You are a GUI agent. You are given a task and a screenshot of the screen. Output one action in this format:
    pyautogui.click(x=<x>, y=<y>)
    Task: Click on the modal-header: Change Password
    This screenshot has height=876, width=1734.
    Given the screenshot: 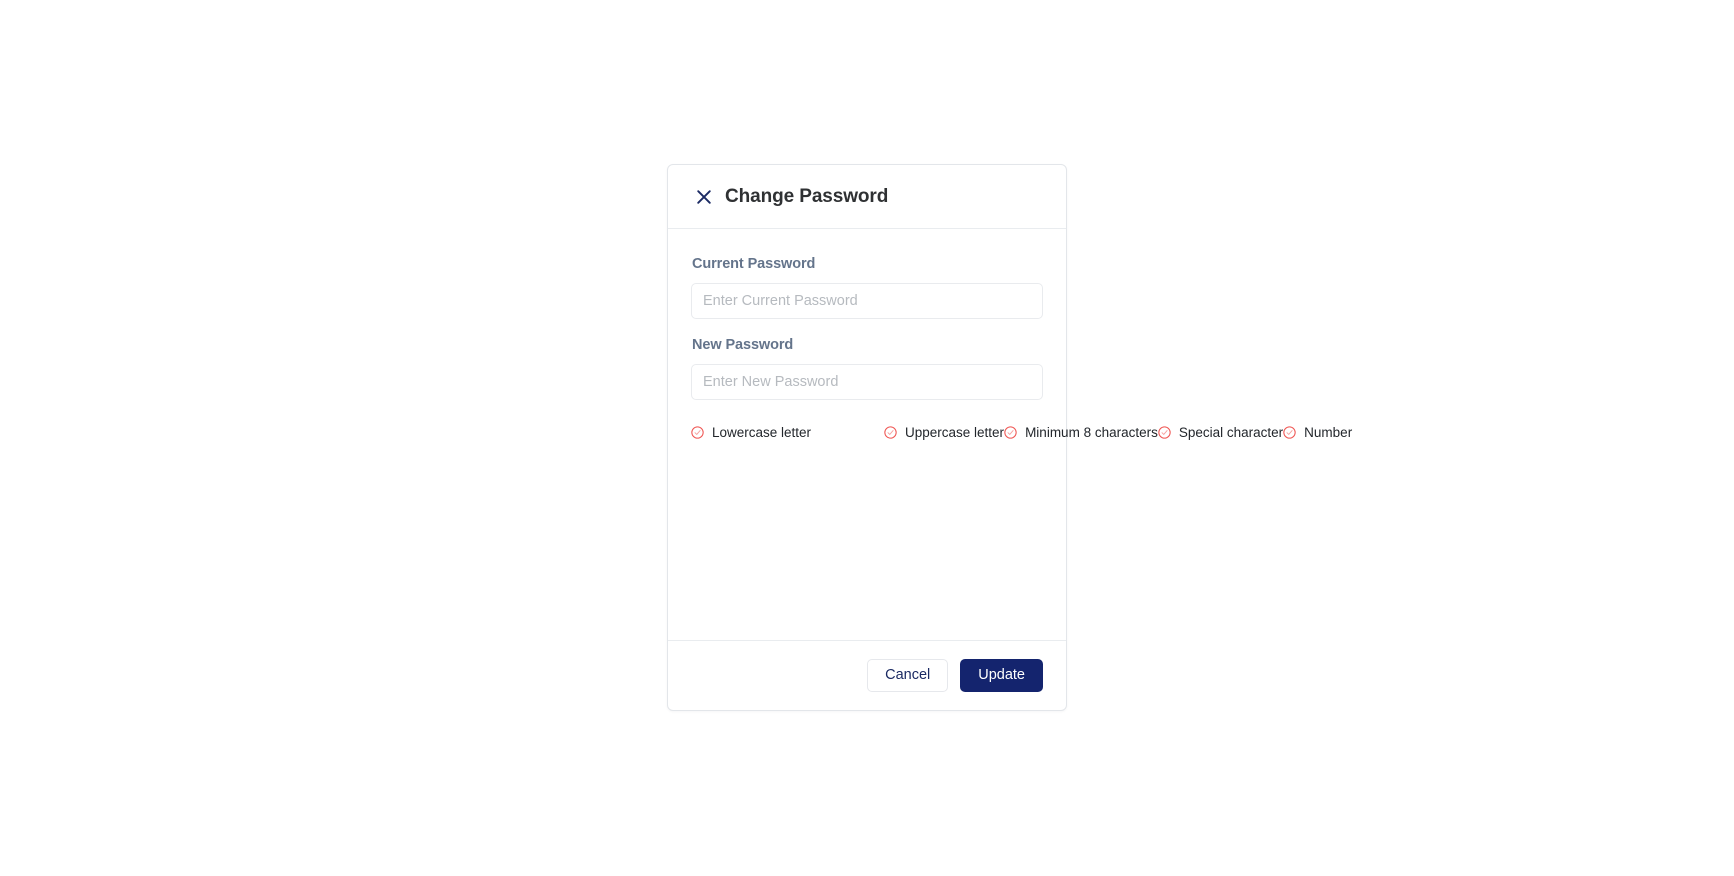 What is the action you would take?
    pyautogui.click(x=867, y=197)
    